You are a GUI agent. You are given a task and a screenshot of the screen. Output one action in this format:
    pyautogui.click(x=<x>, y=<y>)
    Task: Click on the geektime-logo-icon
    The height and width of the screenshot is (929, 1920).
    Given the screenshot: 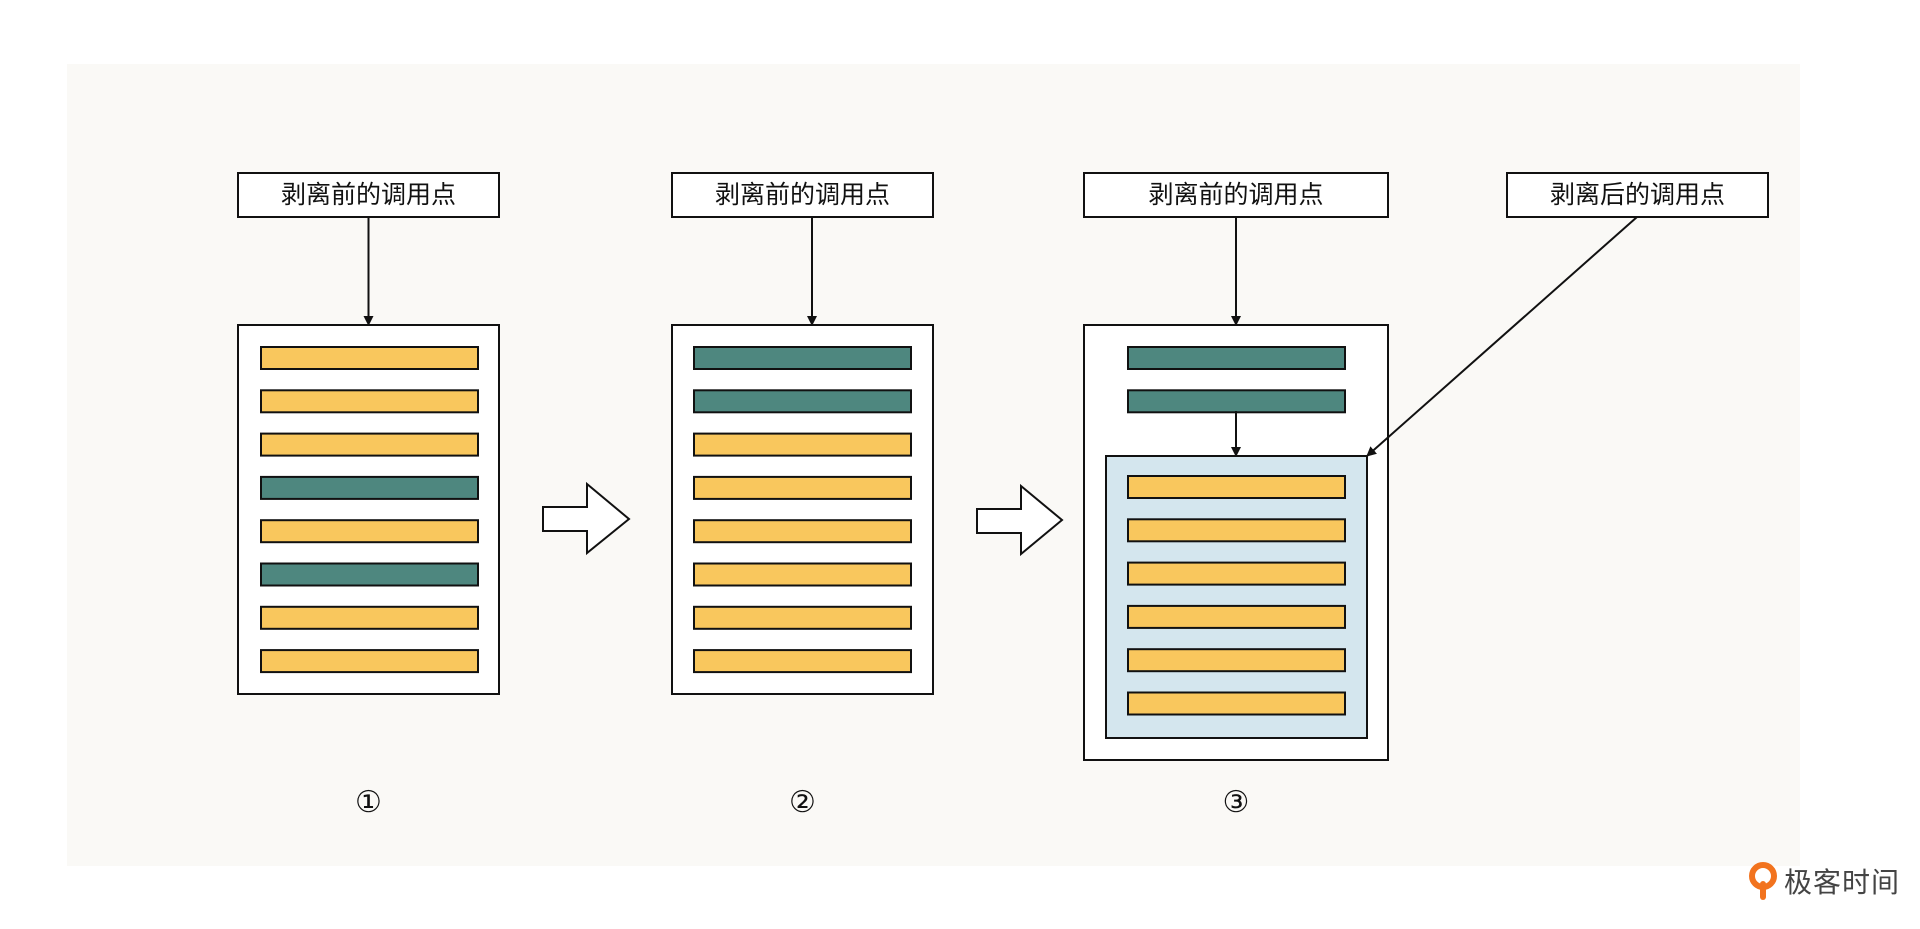 What is the action you would take?
    pyautogui.click(x=1762, y=881)
    